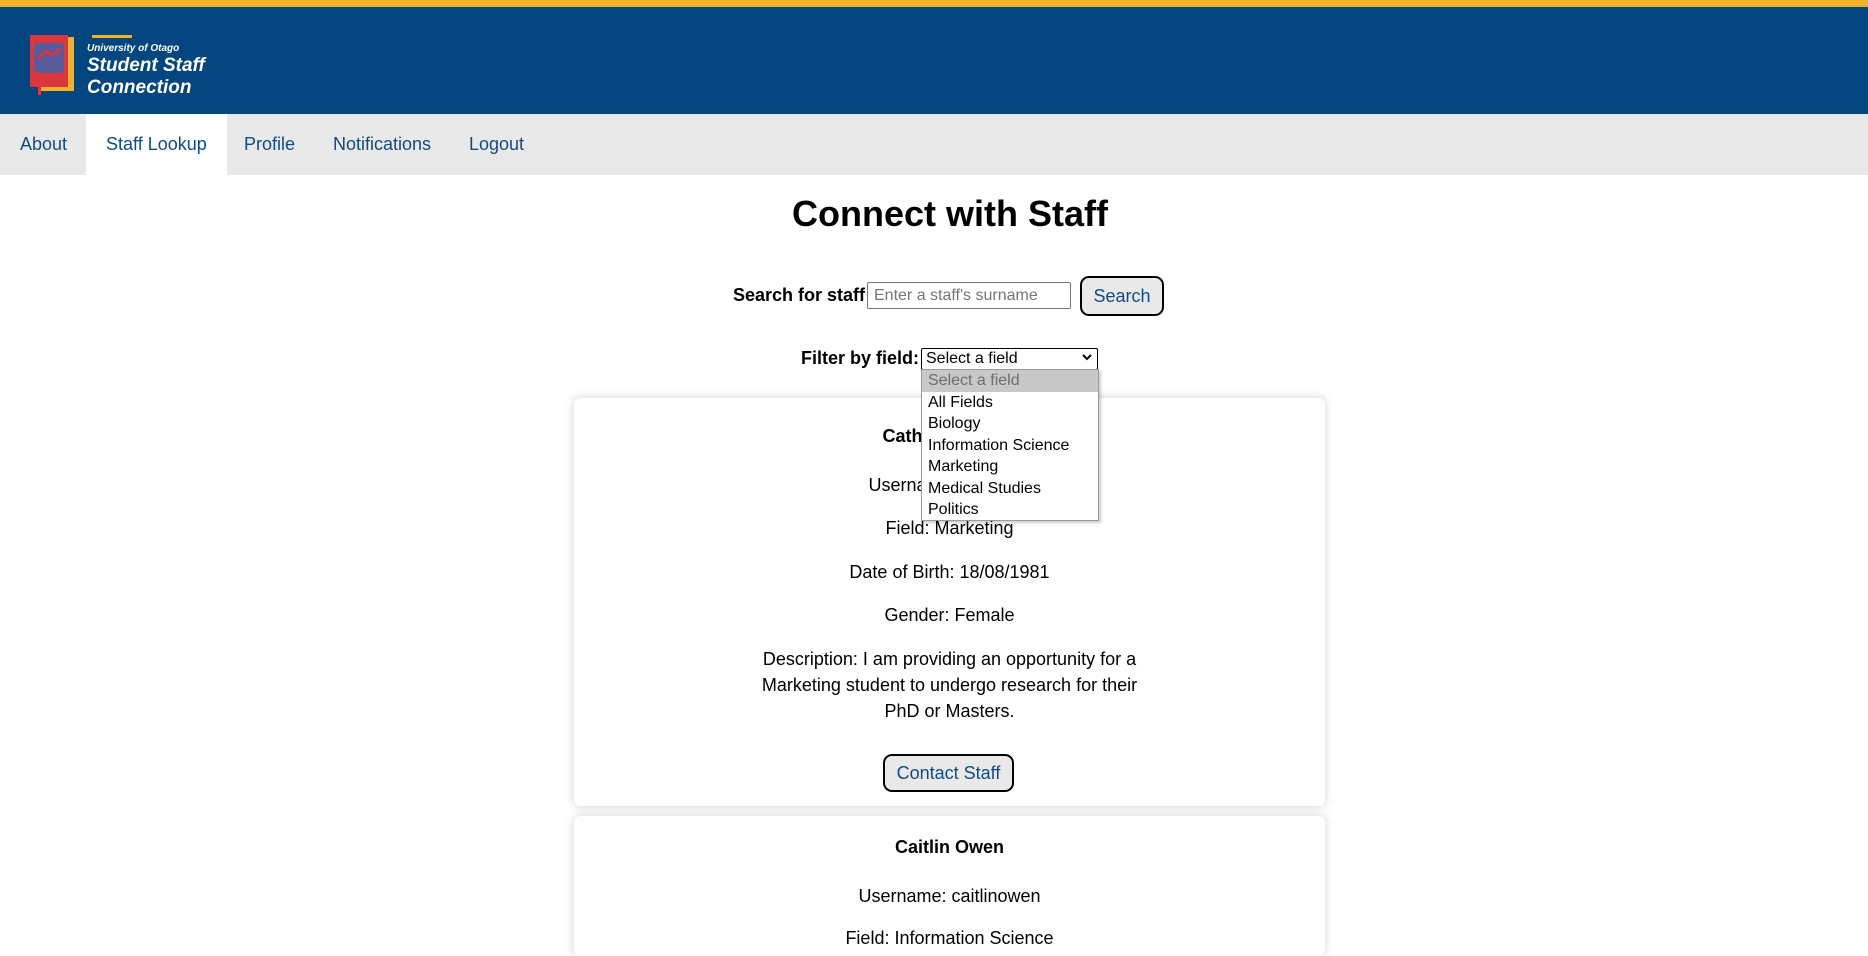 This screenshot has height=956, width=1868. What do you see at coordinates (949, 572) in the screenshot?
I see `staff-dob: Date of Birth: 18/08/1981` at bounding box center [949, 572].